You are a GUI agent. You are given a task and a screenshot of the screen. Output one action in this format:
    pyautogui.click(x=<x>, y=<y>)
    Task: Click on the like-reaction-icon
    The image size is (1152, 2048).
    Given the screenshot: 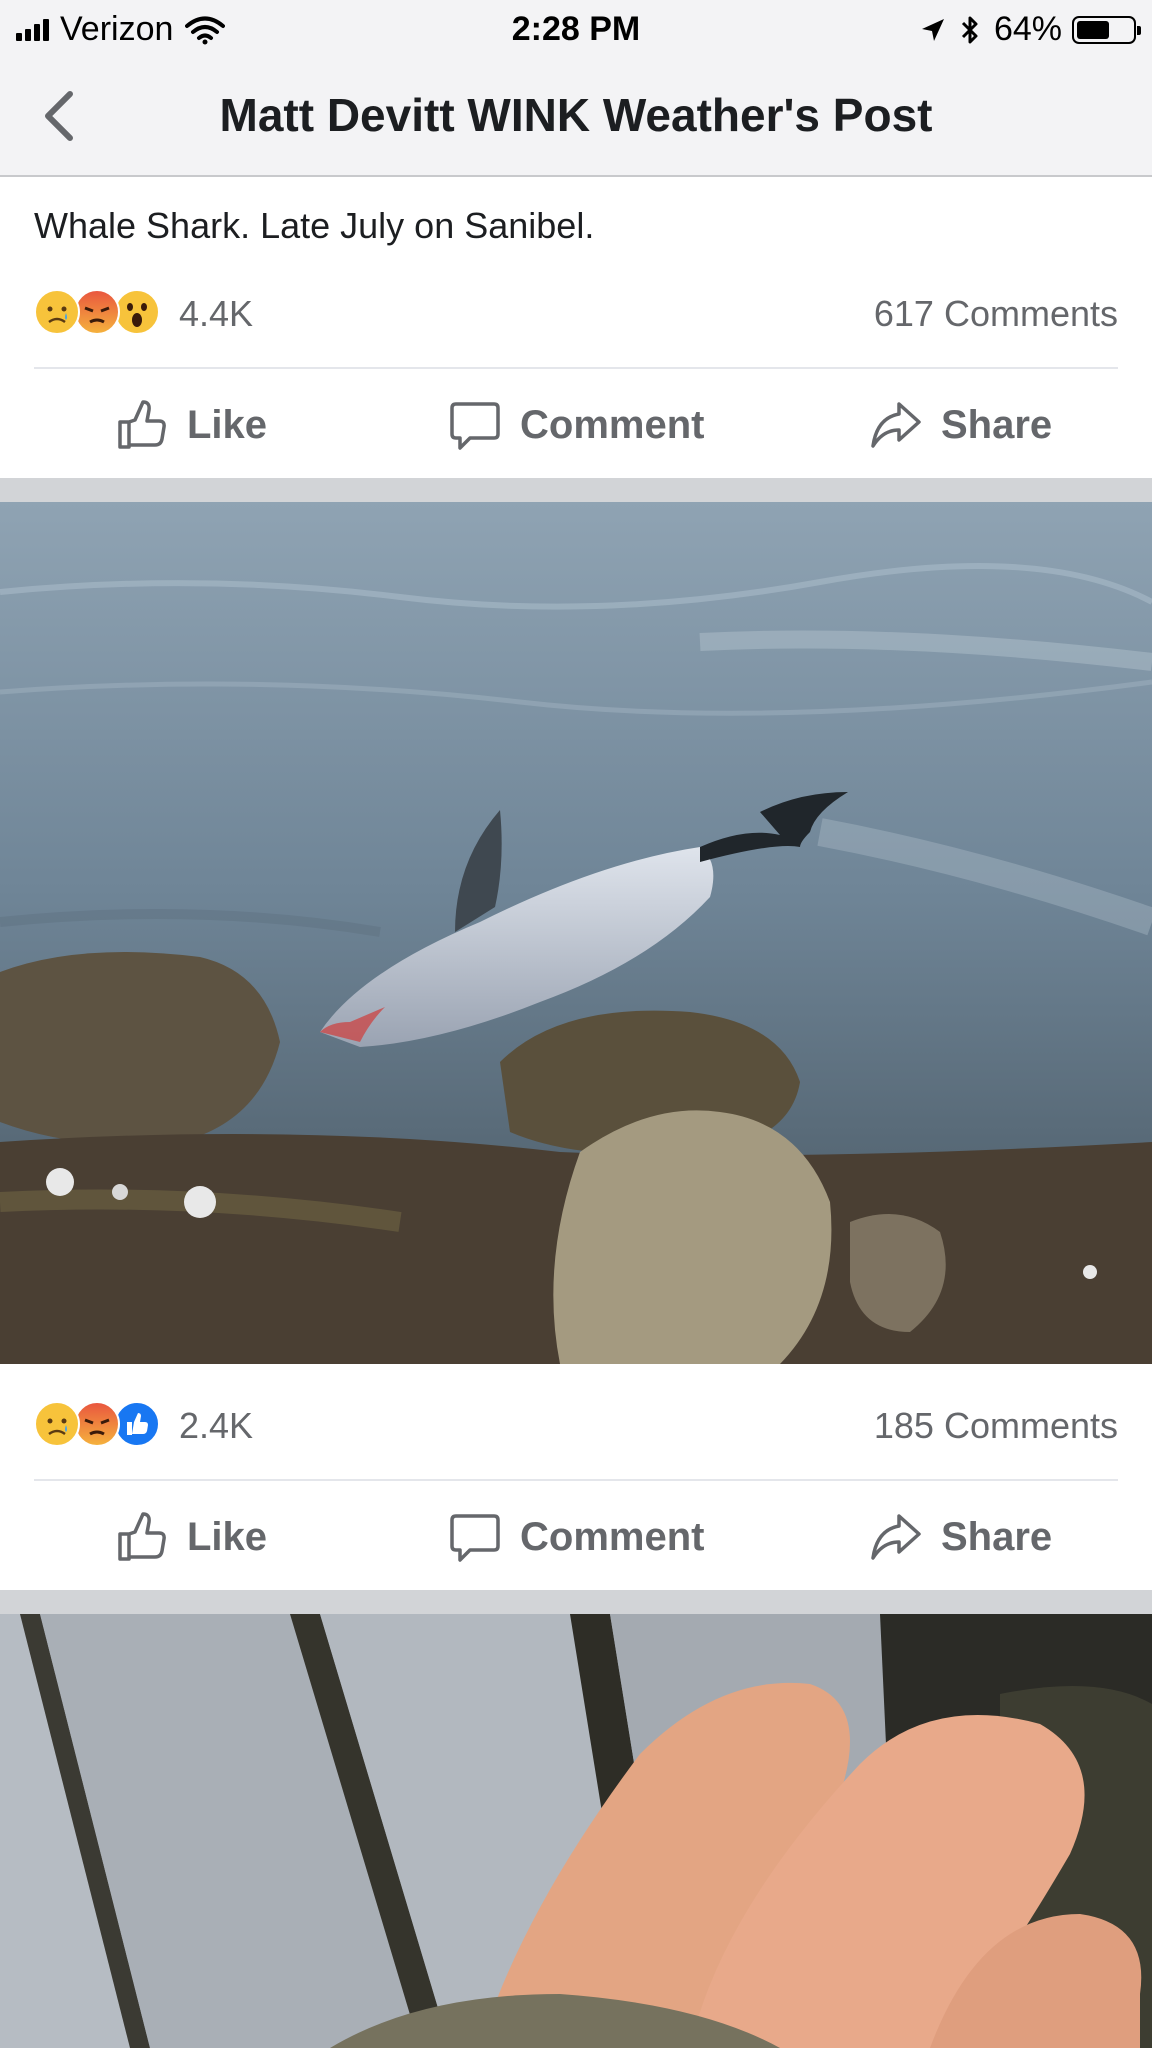 What is the action you would take?
    pyautogui.click(x=137, y=1424)
    